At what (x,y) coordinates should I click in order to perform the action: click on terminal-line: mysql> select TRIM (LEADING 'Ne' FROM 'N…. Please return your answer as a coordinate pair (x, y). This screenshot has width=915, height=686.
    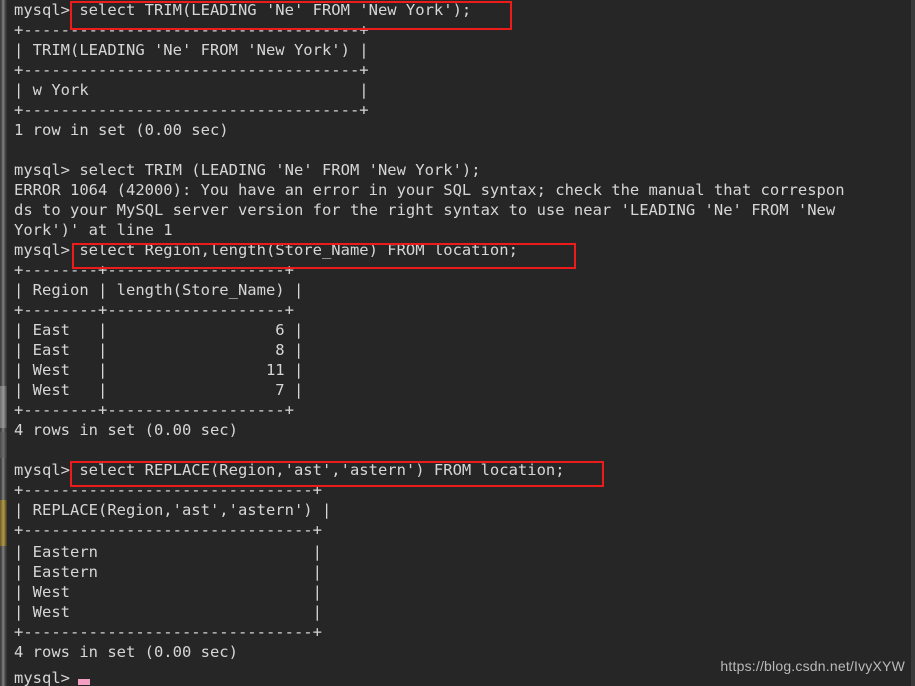
    Looking at the image, I should click on (247, 170).